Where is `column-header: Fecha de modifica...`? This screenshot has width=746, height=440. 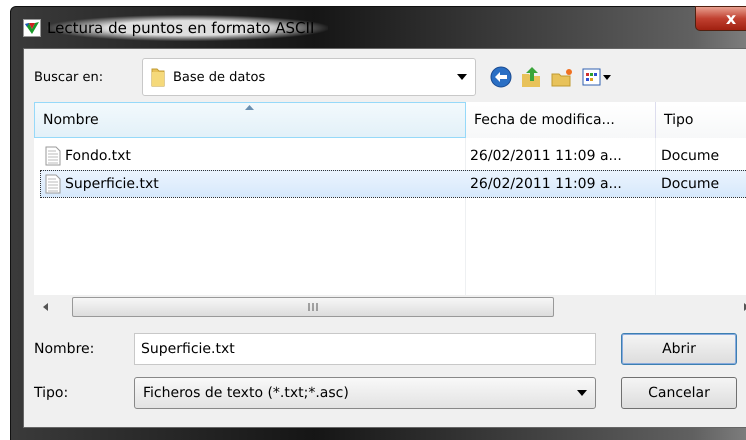
column-header: Fecha de modifica... is located at coordinates (561, 120).